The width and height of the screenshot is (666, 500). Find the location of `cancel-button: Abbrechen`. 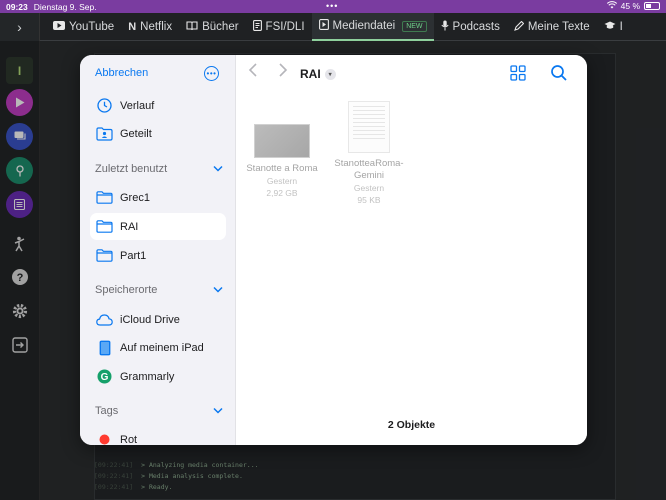

cancel-button: Abbrechen is located at coordinates (121, 73).